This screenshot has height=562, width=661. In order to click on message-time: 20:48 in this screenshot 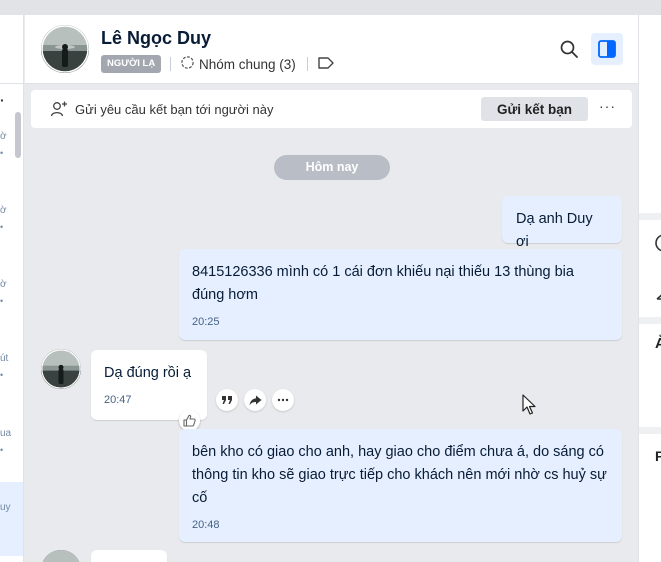, I will do `click(206, 525)`.